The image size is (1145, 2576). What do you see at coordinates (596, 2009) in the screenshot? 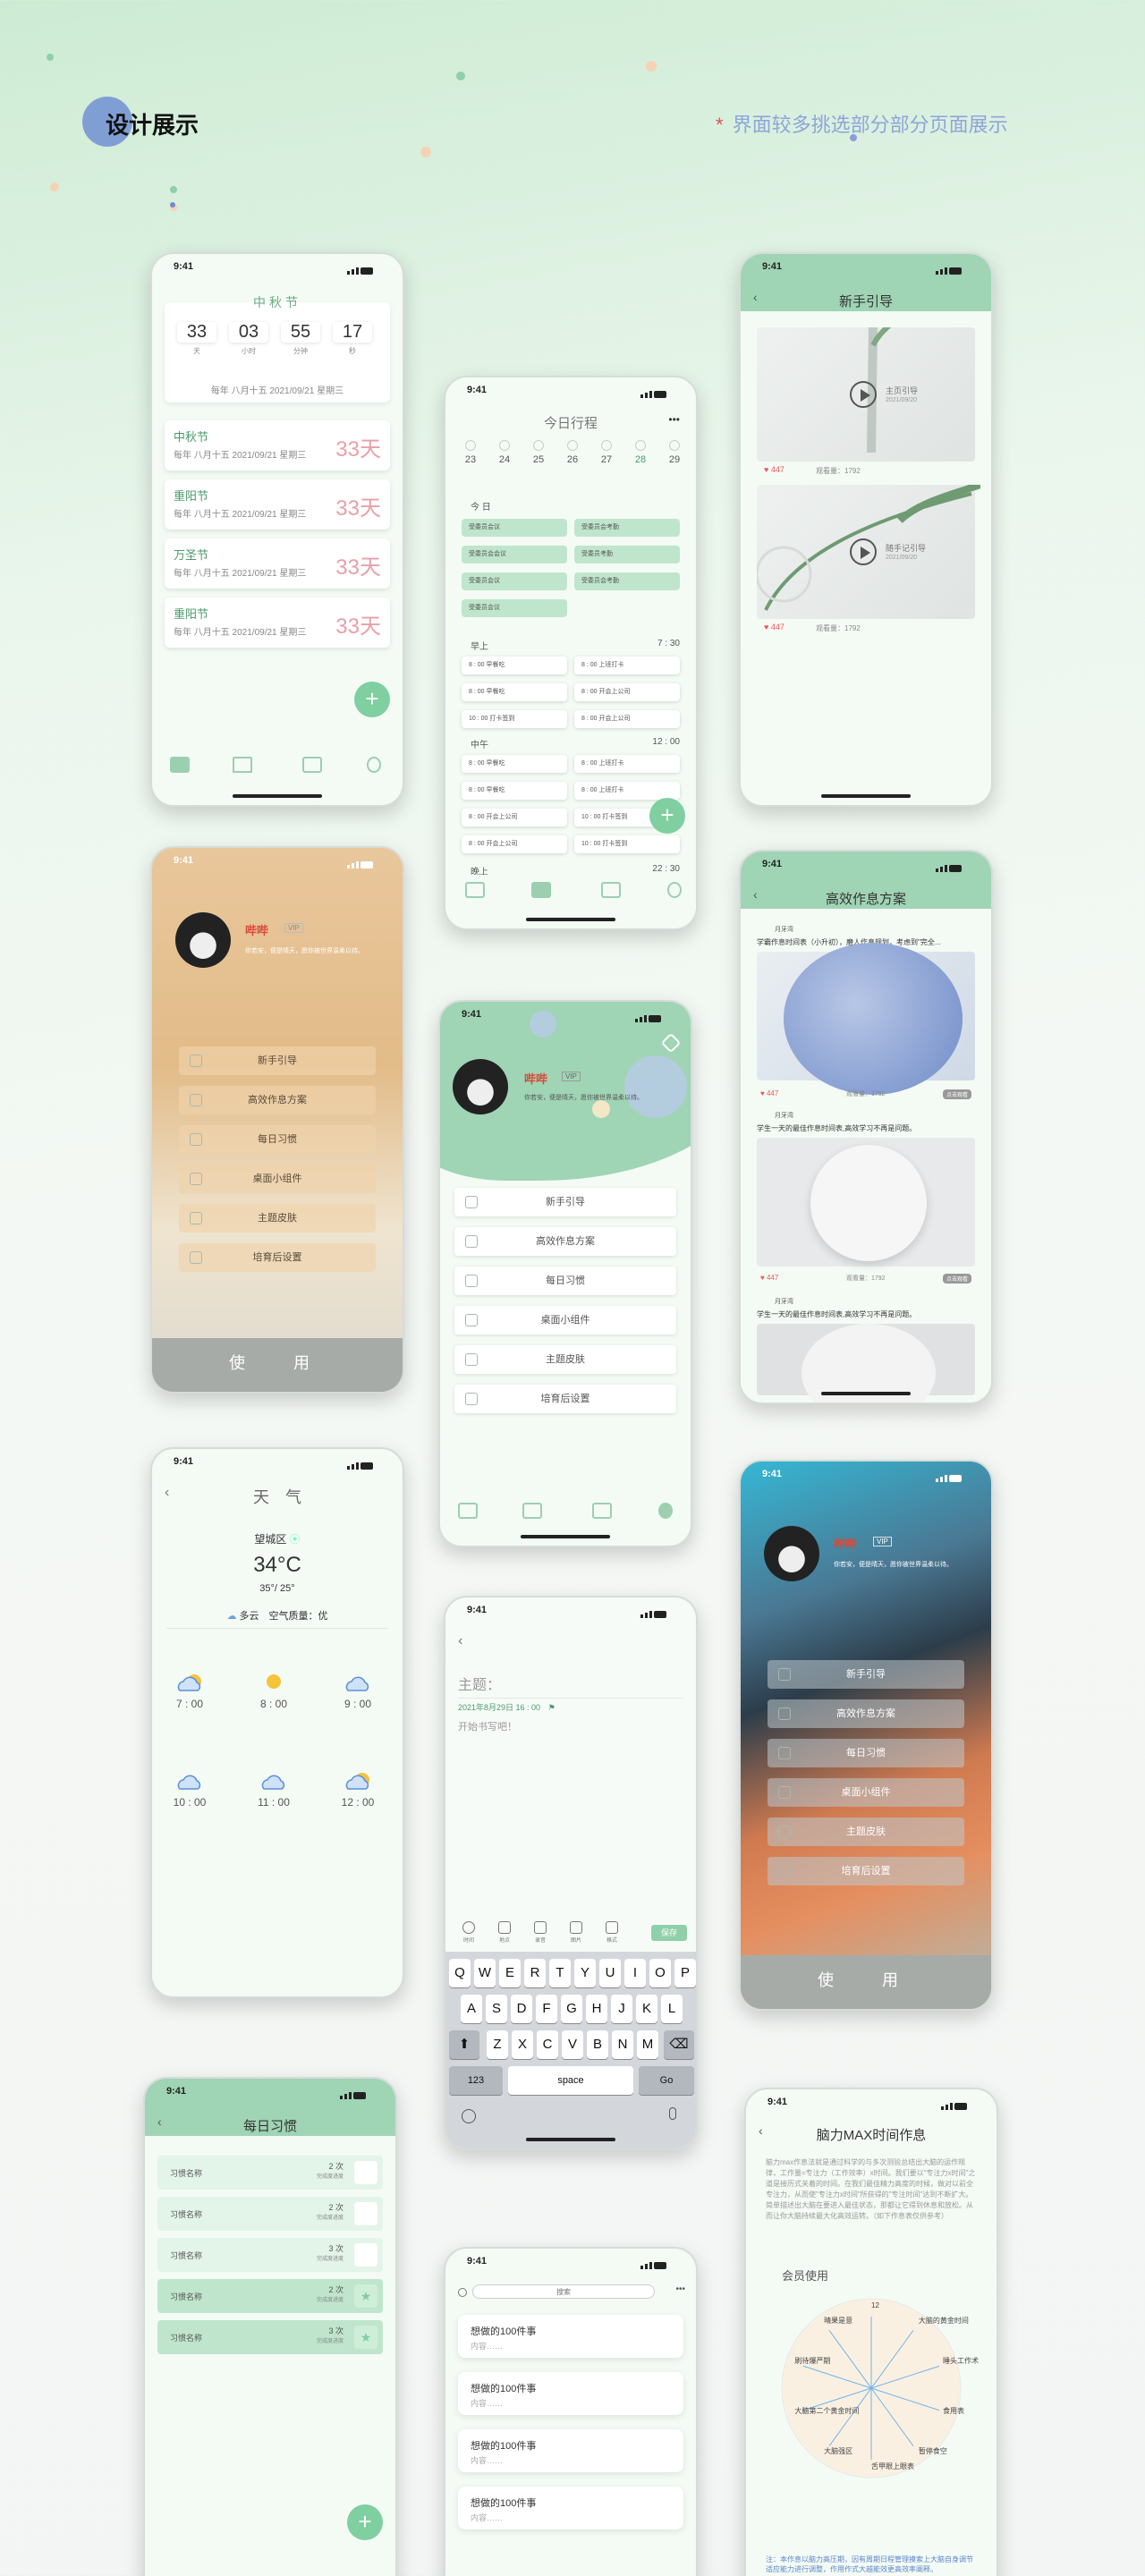
I see `key: H` at bounding box center [596, 2009].